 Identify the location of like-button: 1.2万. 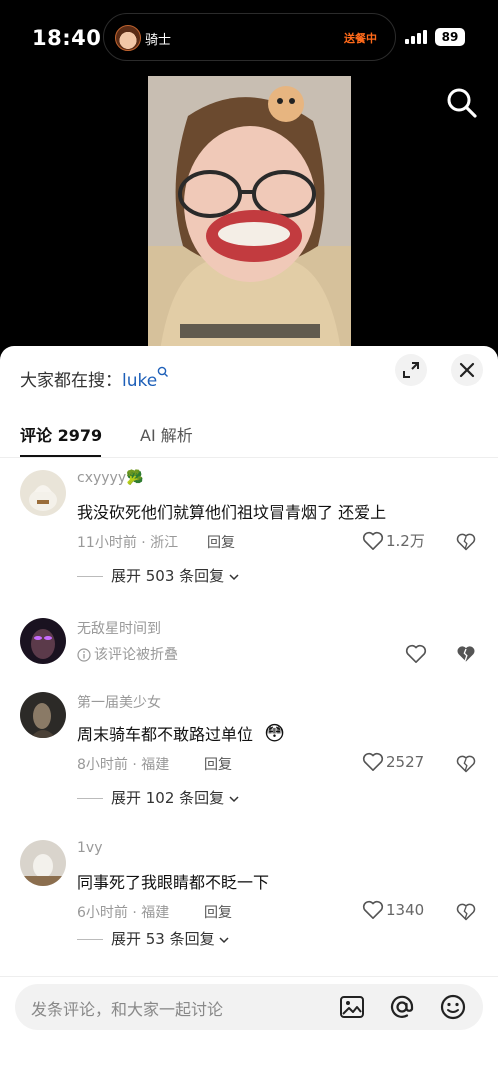
(393, 540).